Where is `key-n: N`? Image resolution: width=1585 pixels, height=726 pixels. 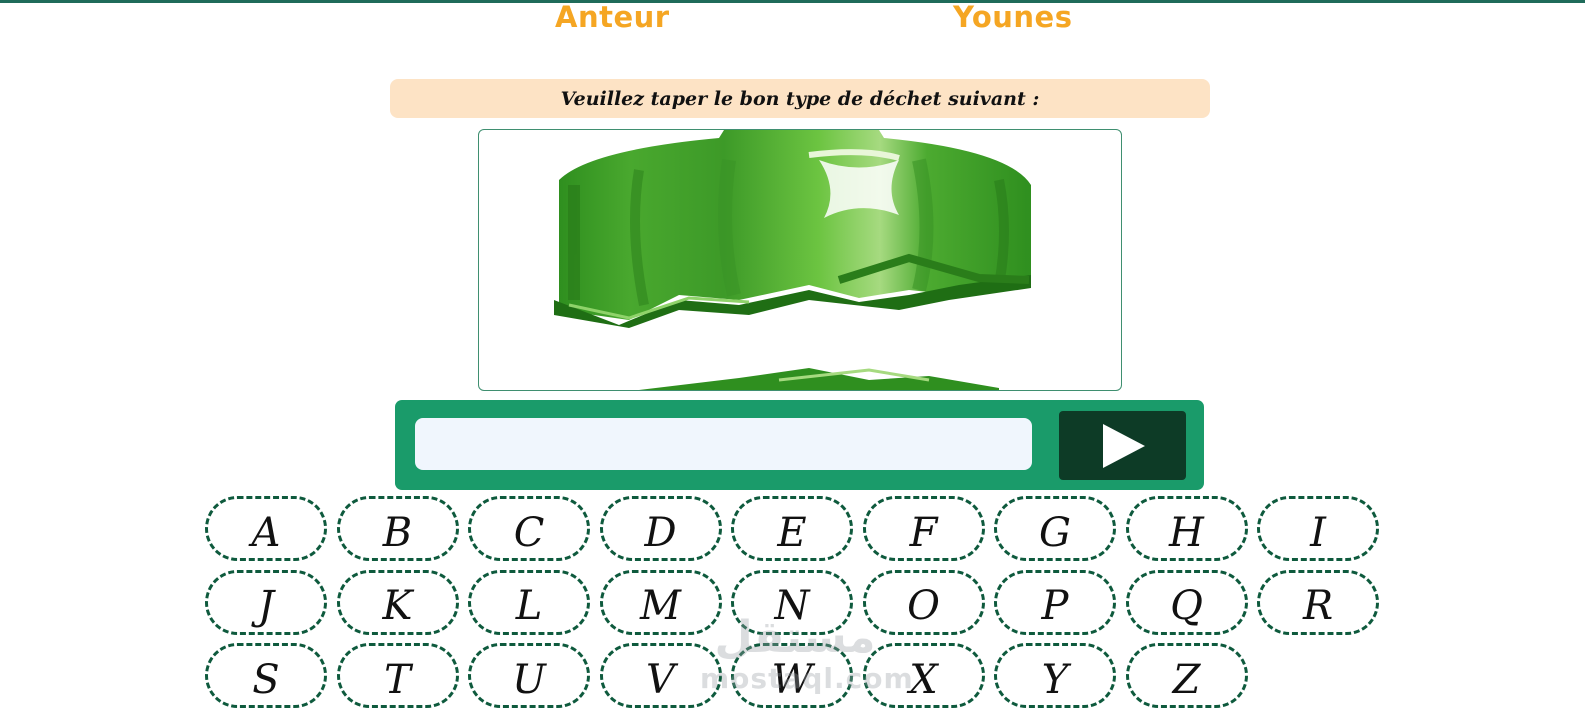 key-n: N is located at coordinates (792, 602).